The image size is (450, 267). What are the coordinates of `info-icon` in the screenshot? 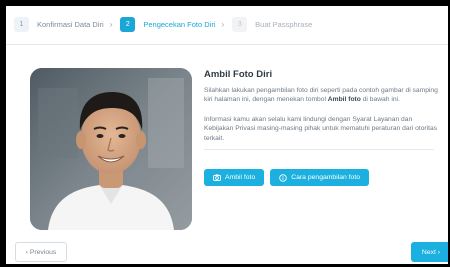 It's located at (283, 177).